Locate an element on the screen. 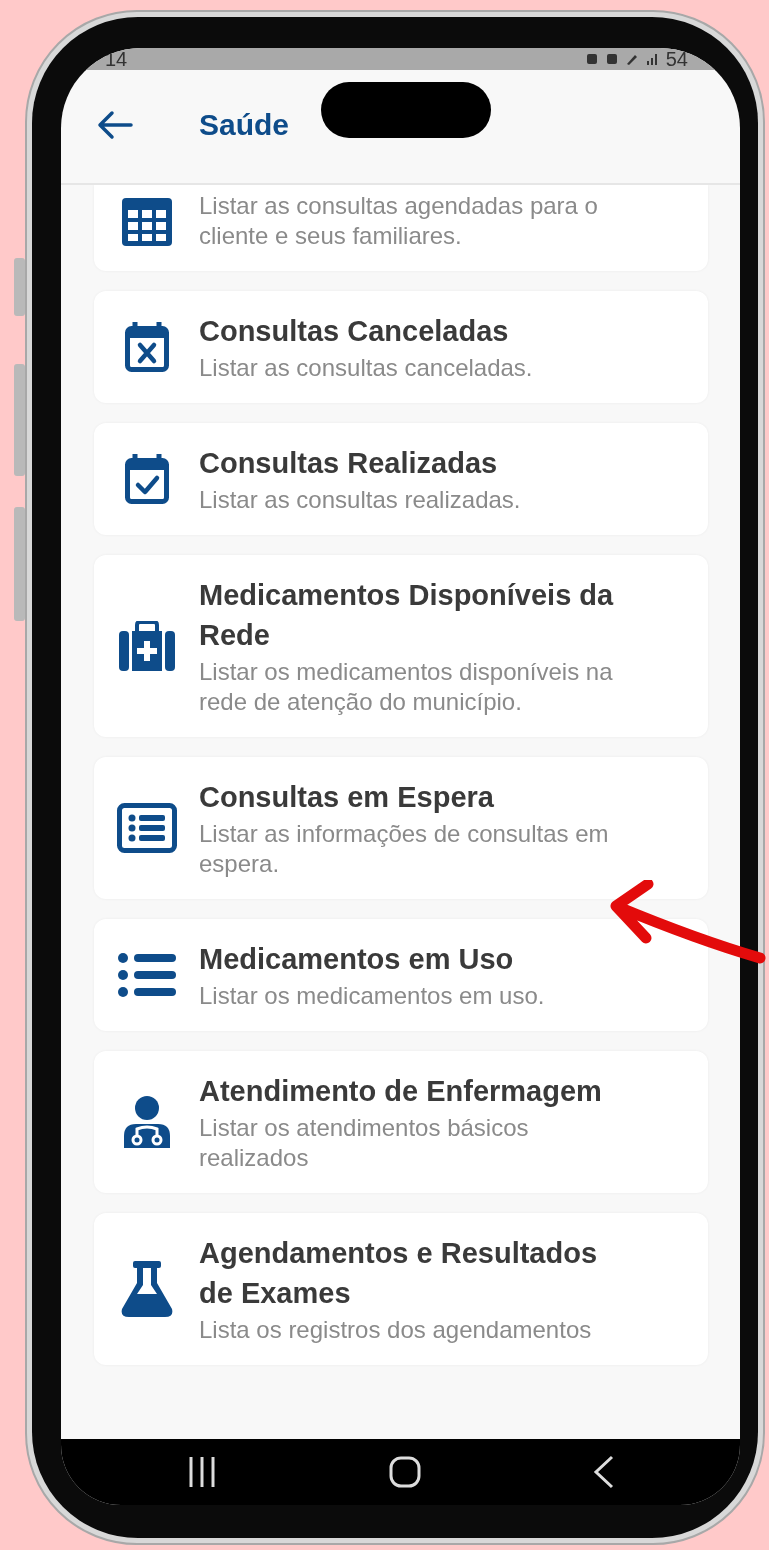 The image size is (769, 1550). card-description: Listar as consultas agendadas para o cliente e seus familiares. is located at coordinates (399, 221).